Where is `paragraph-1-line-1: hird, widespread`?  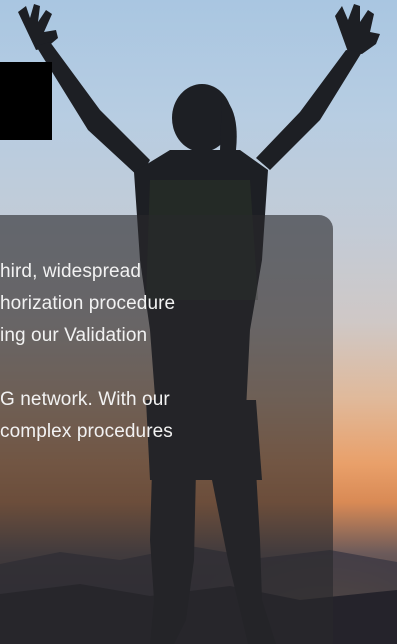 paragraph-1-line-1: hird, widespread is located at coordinates (71, 271).